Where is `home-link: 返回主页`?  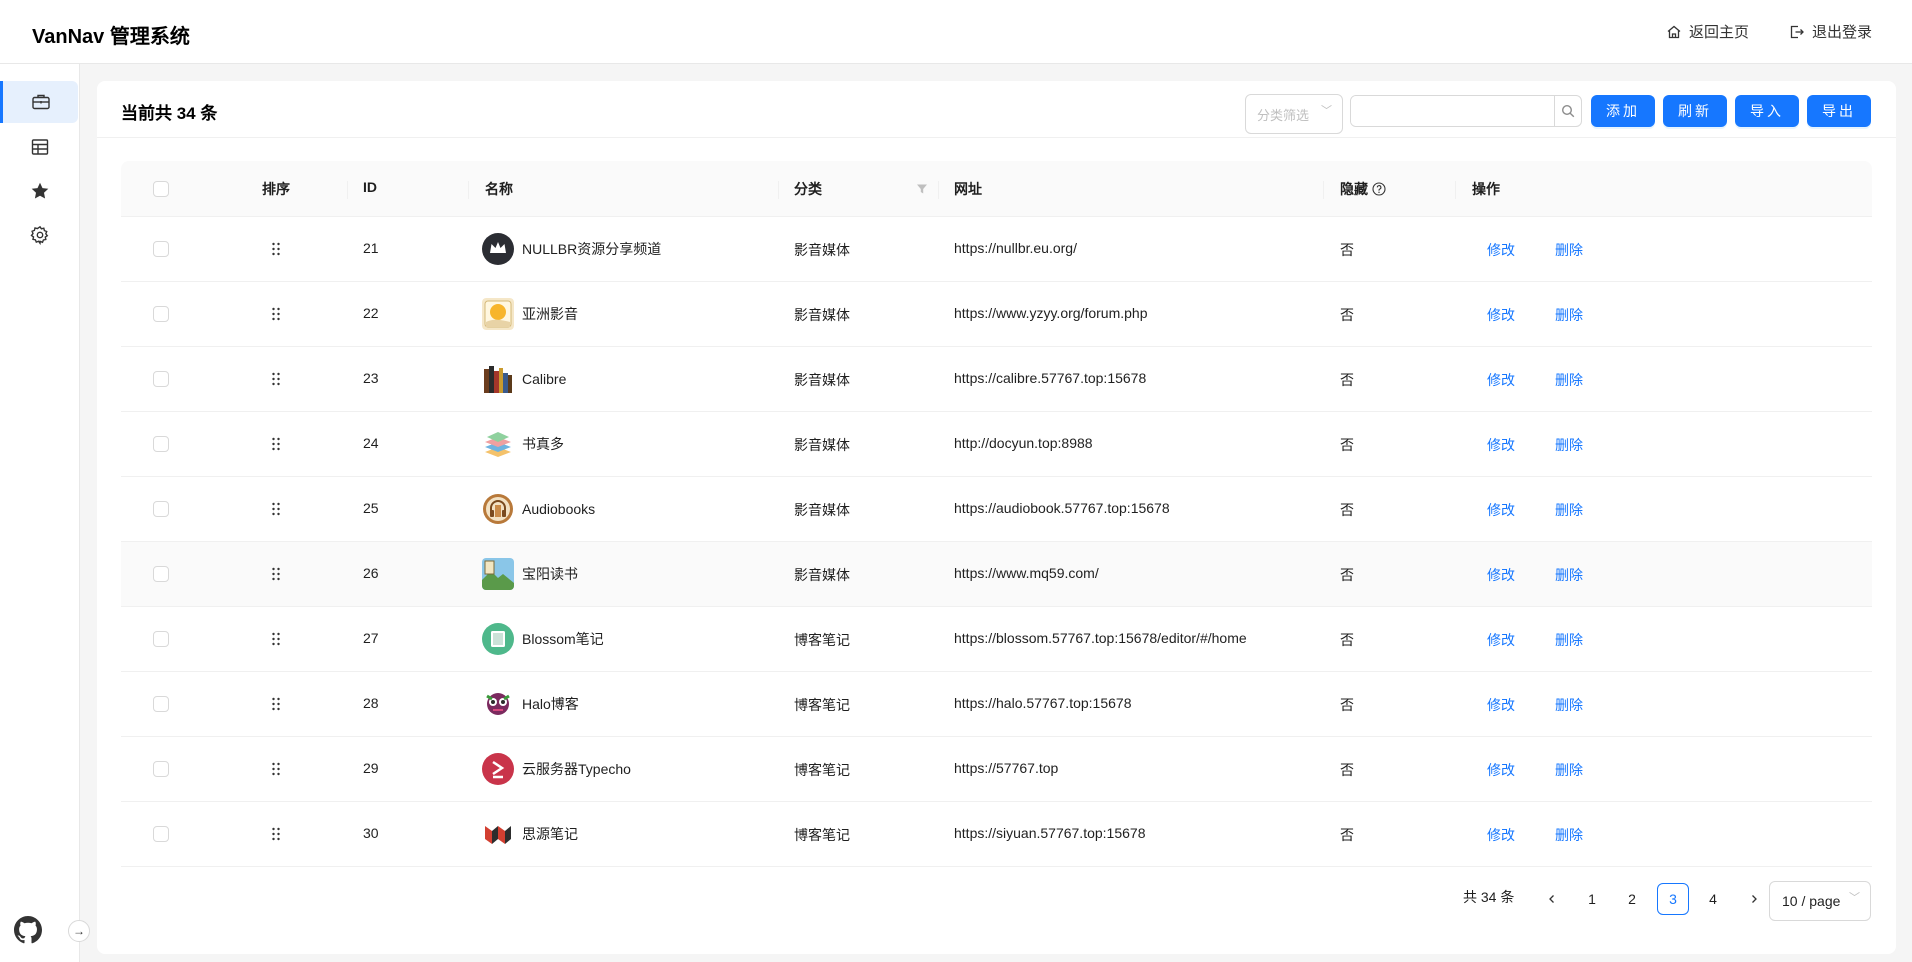 home-link: 返回主页 is located at coordinates (1707, 31).